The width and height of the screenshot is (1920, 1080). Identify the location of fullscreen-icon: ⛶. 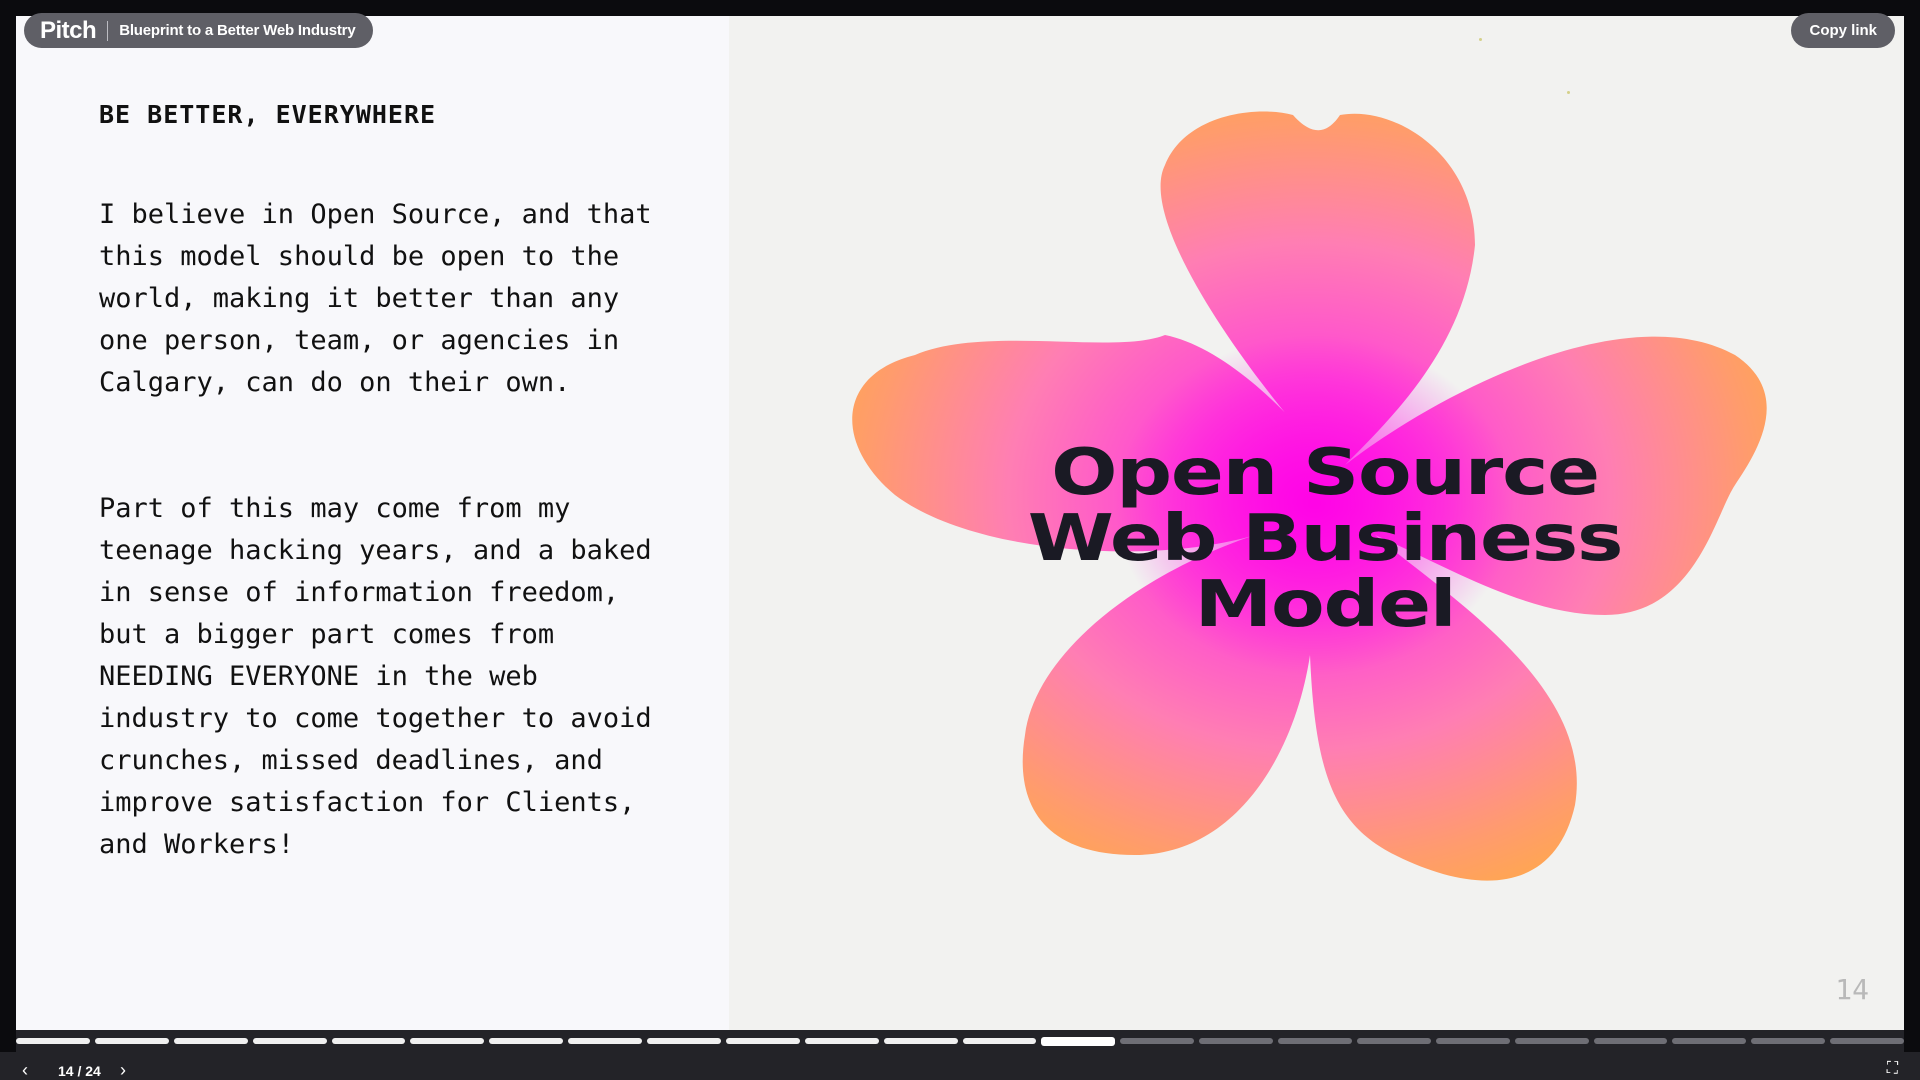
(1892, 1069).